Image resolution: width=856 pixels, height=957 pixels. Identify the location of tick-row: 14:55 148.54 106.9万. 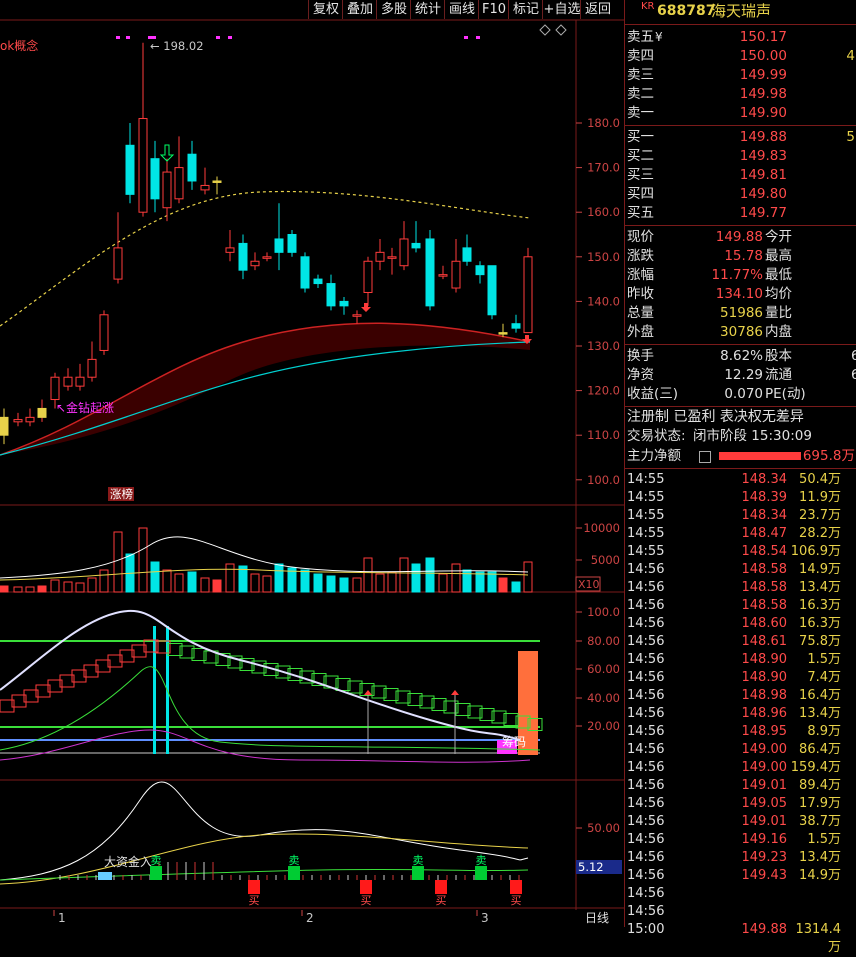
(740, 552).